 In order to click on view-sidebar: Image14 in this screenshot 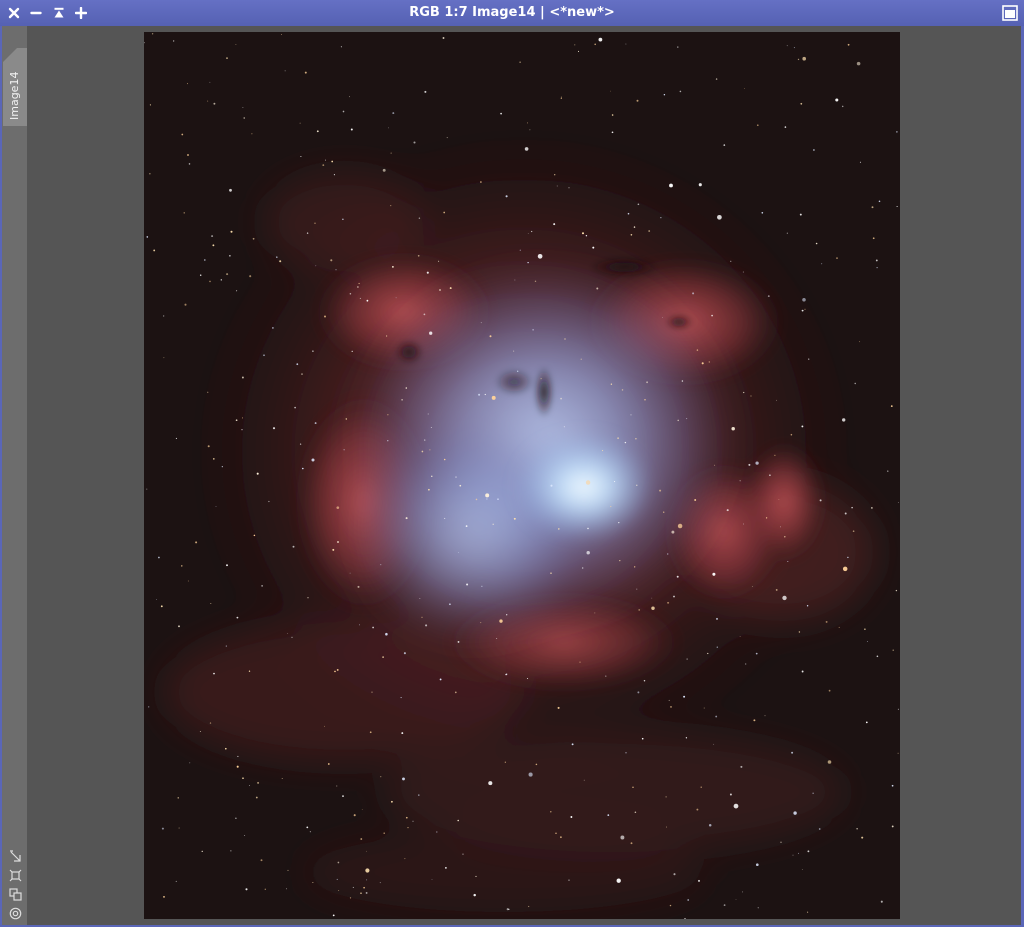, I will do `click(14, 475)`.